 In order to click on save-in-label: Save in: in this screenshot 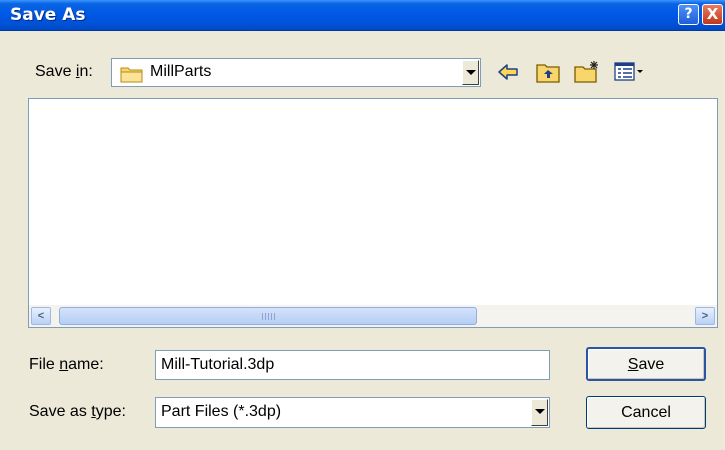, I will do `click(64, 71)`.